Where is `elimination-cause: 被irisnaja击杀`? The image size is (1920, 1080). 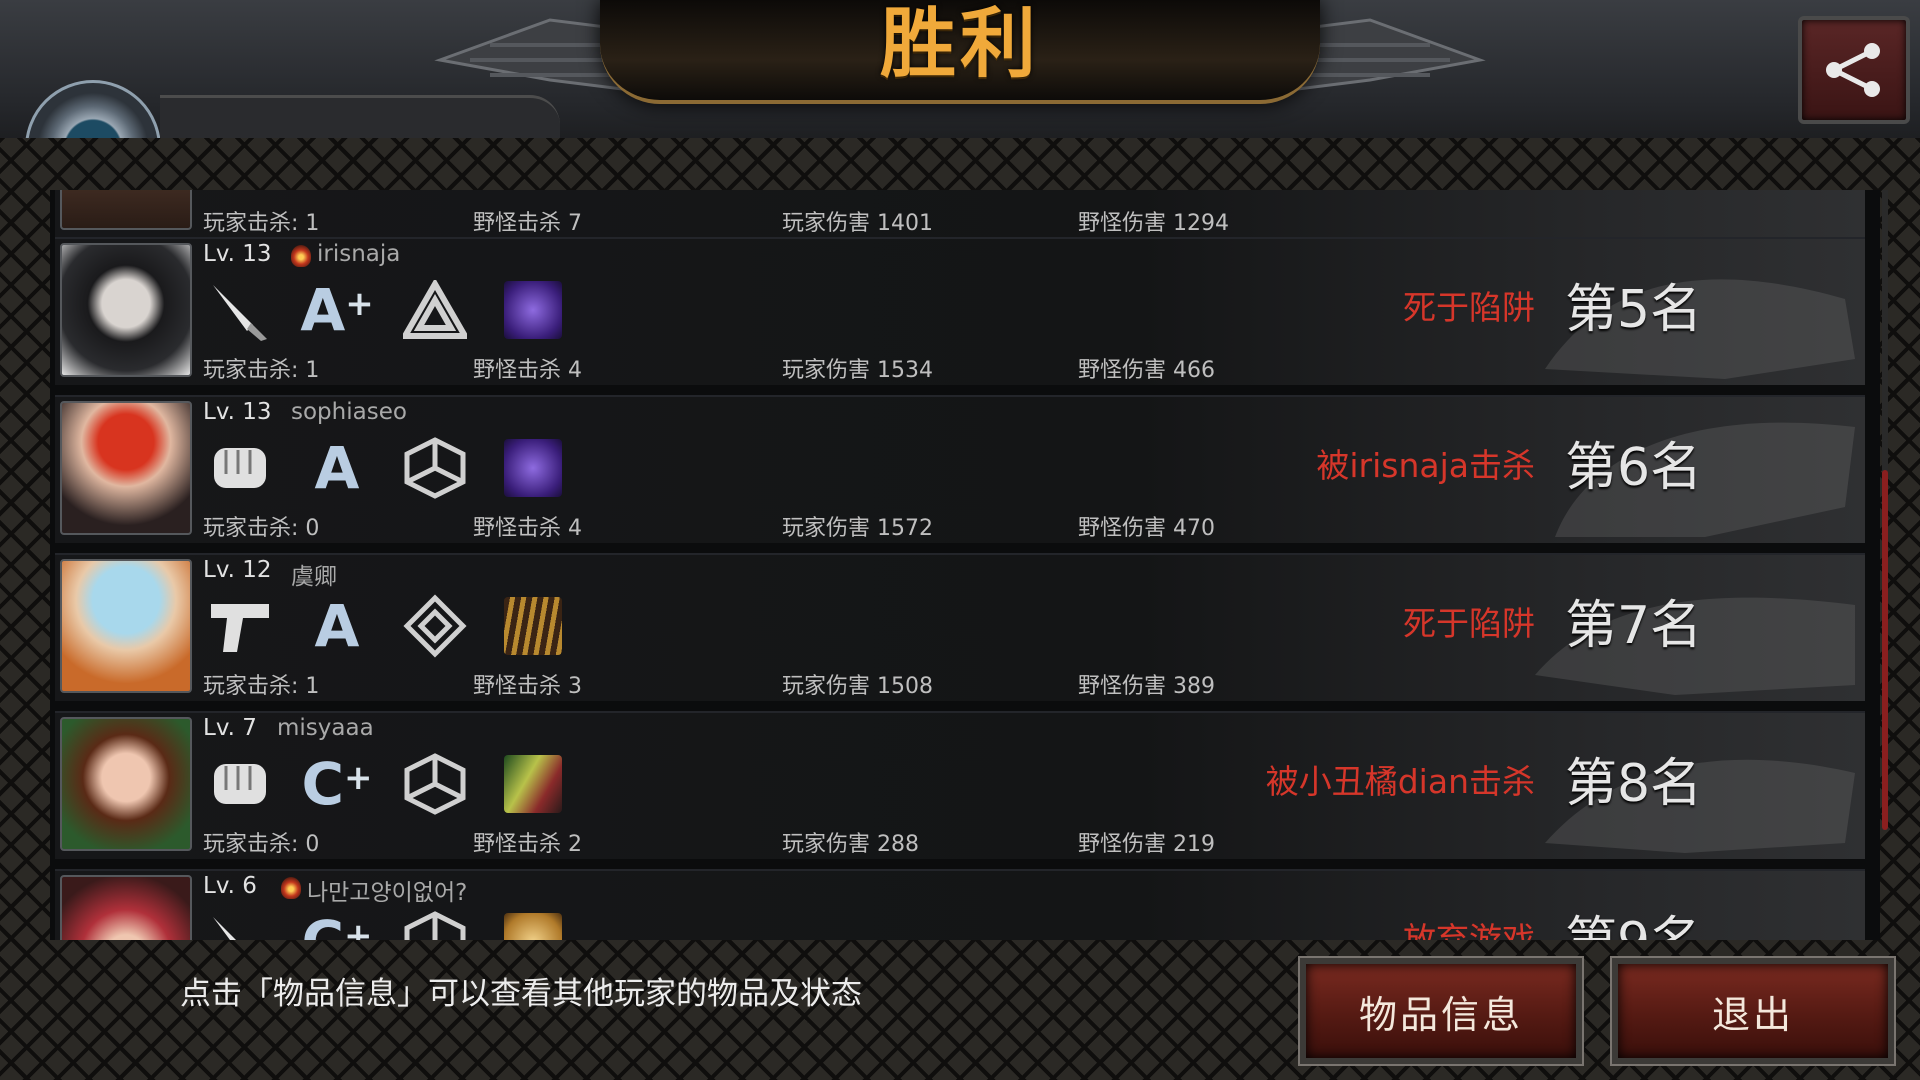 elimination-cause: 被irisnaja击杀 is located at coordinates (1425, 465).